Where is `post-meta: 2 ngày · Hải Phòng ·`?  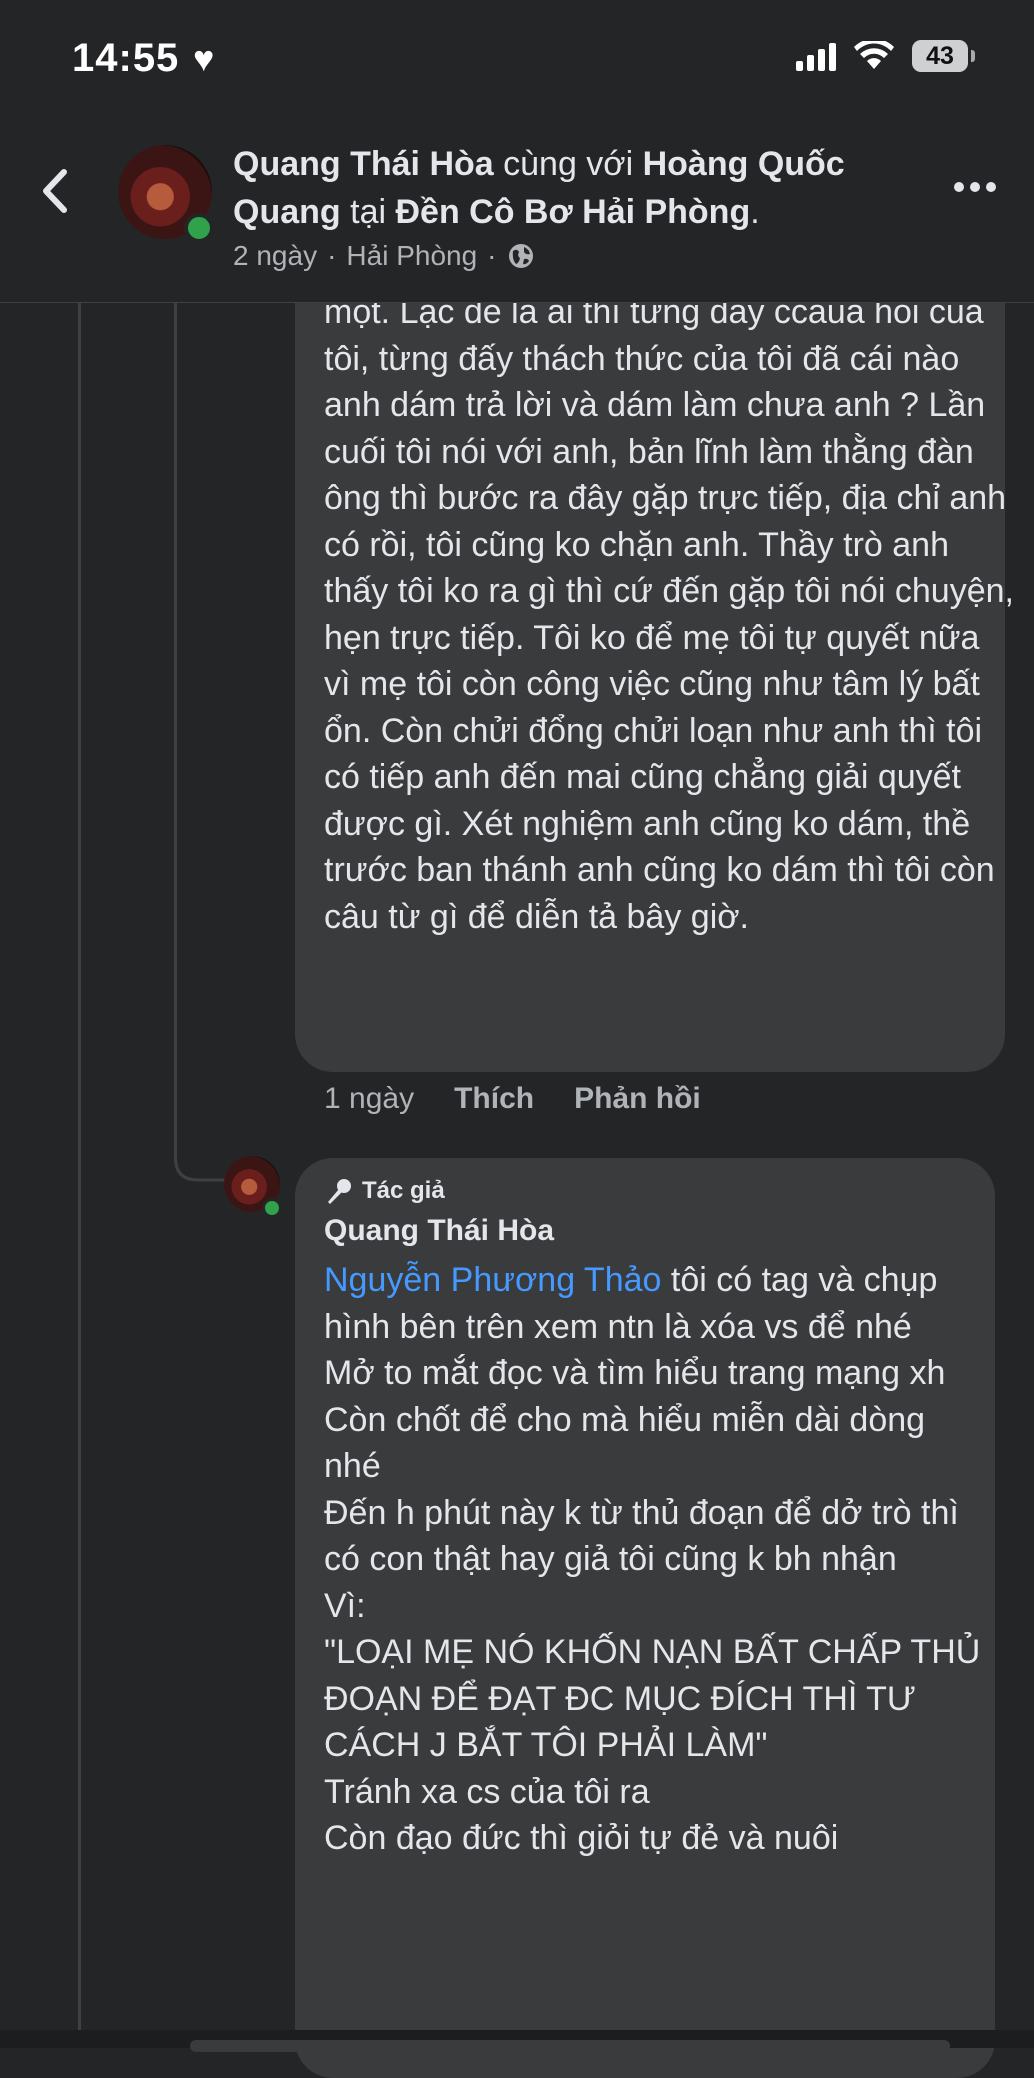
post-meta: 2 ngày · Hải Phòng · is located at coordinates (384, 256).